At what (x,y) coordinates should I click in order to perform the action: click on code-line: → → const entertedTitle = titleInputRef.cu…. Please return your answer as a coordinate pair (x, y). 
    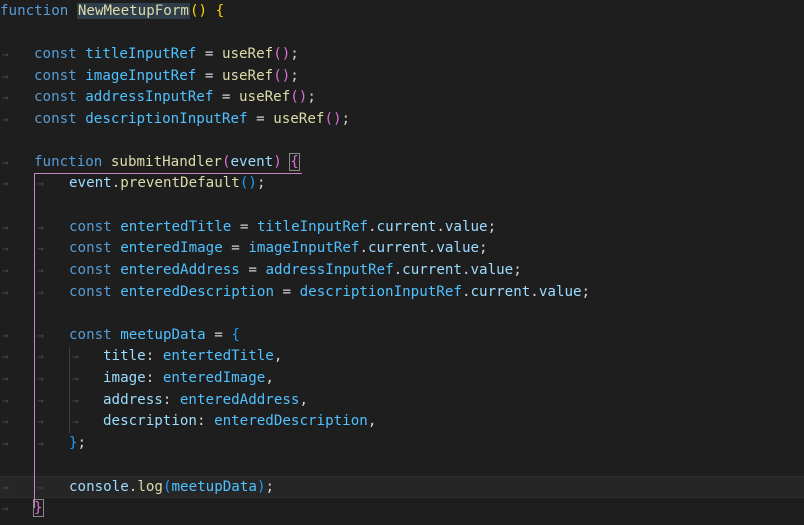
    Looking at the image, I should click on (402, 228).